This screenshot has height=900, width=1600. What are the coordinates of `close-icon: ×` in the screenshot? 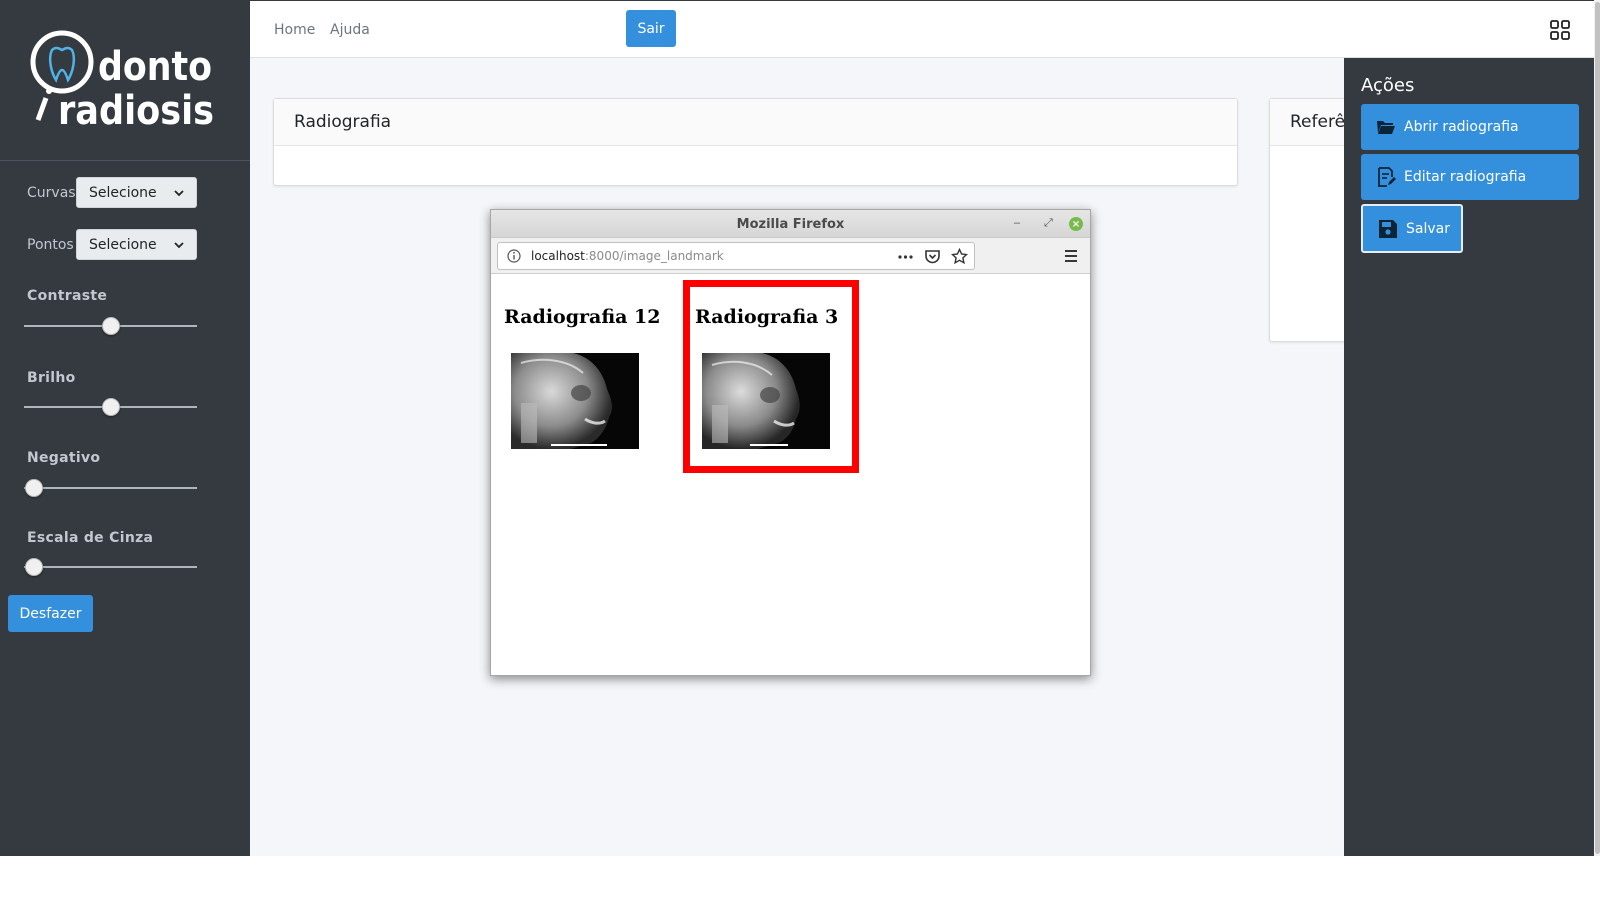 It's located at (1076, 224).